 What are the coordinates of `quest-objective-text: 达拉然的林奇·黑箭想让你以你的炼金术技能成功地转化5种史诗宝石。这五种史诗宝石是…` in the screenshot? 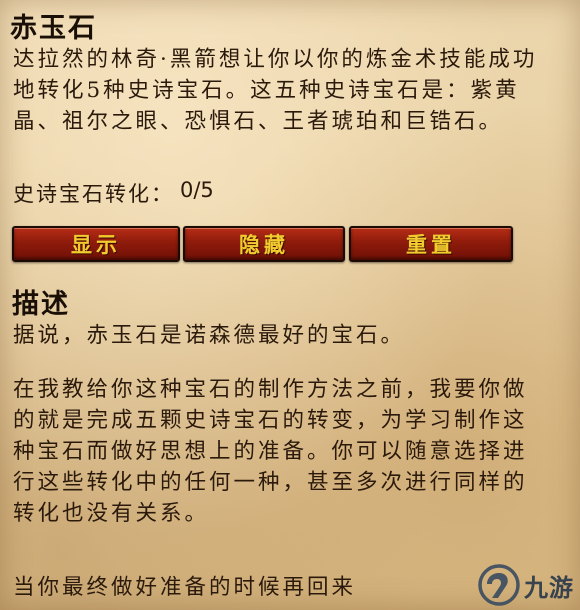 It's located at (275, 90).